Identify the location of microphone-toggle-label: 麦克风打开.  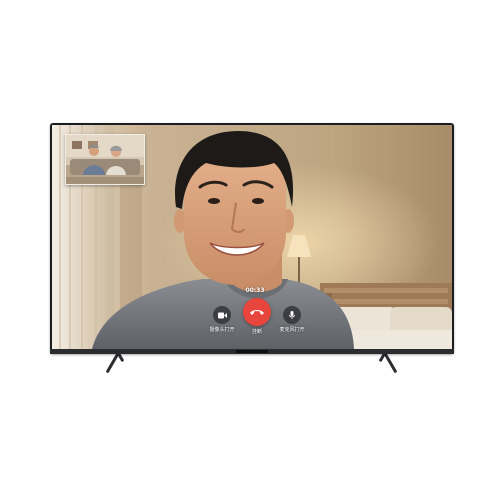
(292, 330).